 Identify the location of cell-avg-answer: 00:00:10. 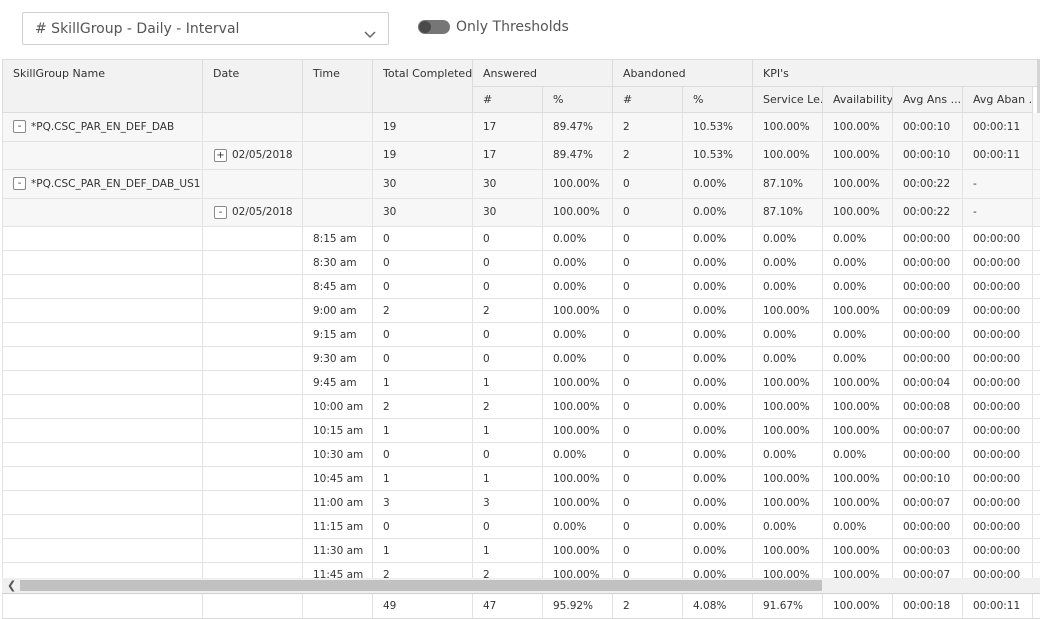
(928, 155).